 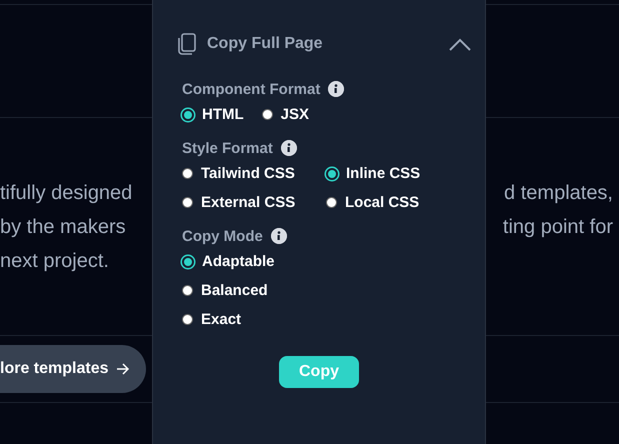 What do you see at coordinates (222, 236) in the screenshot?
I see `section-label: Copy Mode` at bounding box center [222, 236].